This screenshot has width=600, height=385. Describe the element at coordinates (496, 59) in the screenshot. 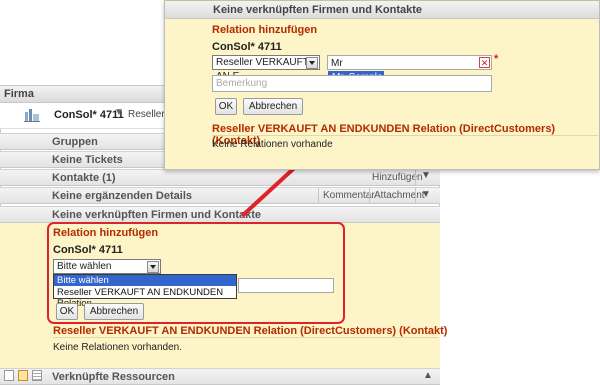

I see `required-marker: *` at that location.